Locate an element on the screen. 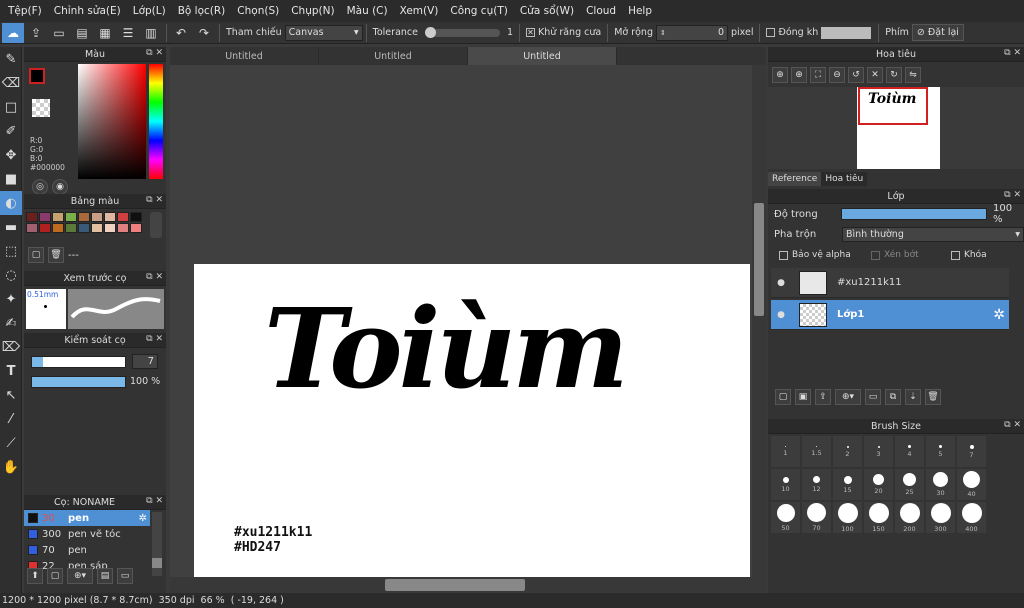  brush-size-cell: 25 is located at coordinates (909, 484).